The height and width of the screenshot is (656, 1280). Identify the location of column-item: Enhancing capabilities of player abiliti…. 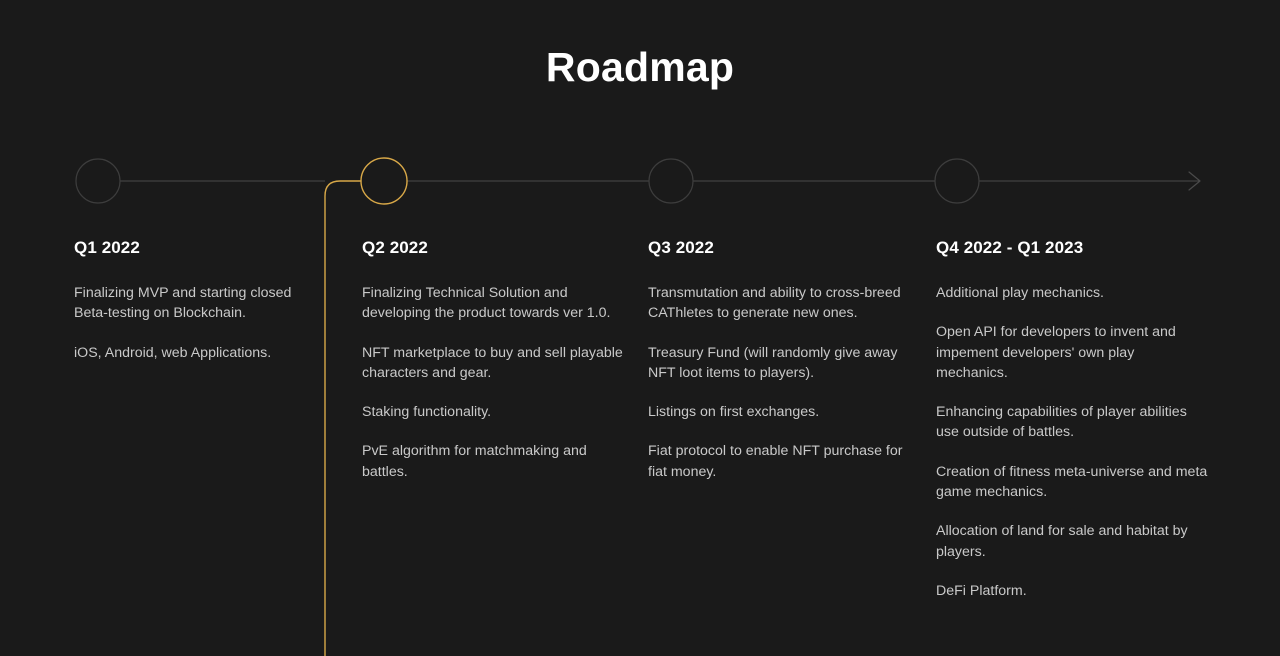
(1061, 422).